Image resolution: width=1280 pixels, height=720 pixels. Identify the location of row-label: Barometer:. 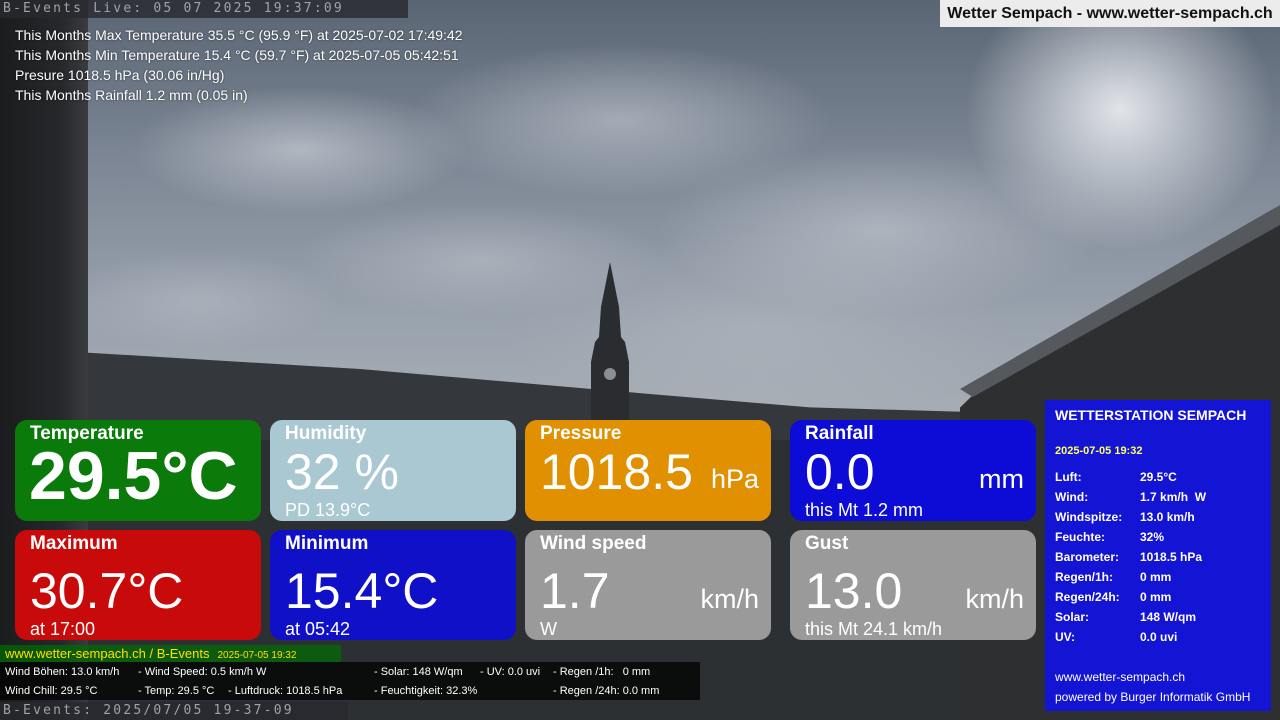
(1087, 557).